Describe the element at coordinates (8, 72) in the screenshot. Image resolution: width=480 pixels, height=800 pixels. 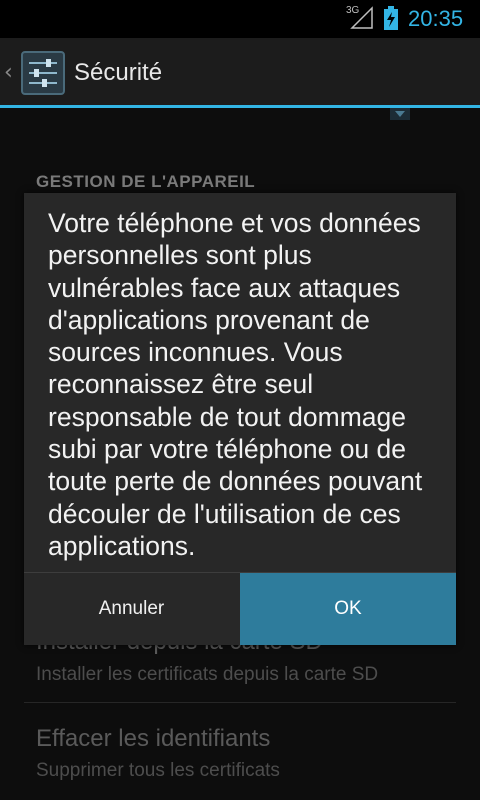
I see `back-chevron-icon: ‹` at that location.